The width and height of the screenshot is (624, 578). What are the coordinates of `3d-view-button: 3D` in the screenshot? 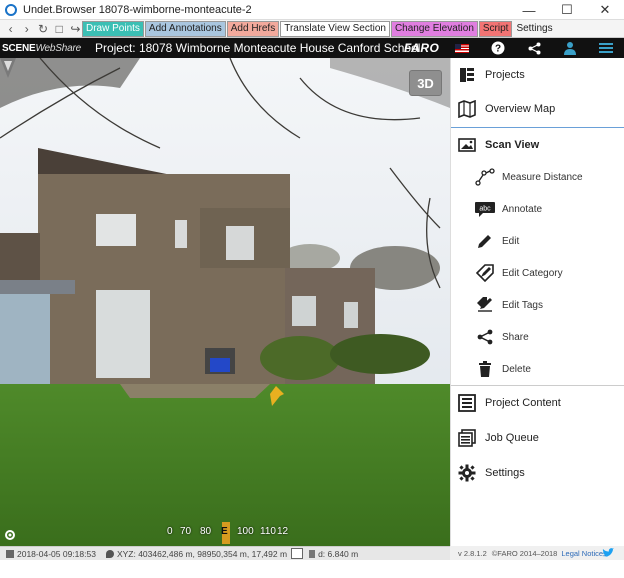 It's located at (425, 83).